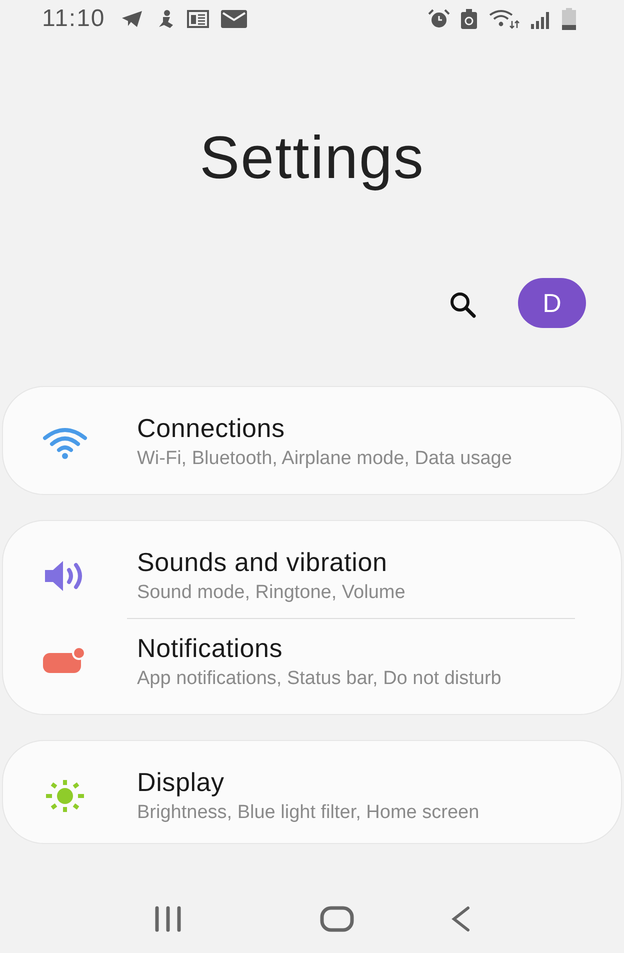 This screenshot has width=624, height=953. Describe the element at coordinates (352, 782) in the screenshot. I see `setting-title: Display` at that location.